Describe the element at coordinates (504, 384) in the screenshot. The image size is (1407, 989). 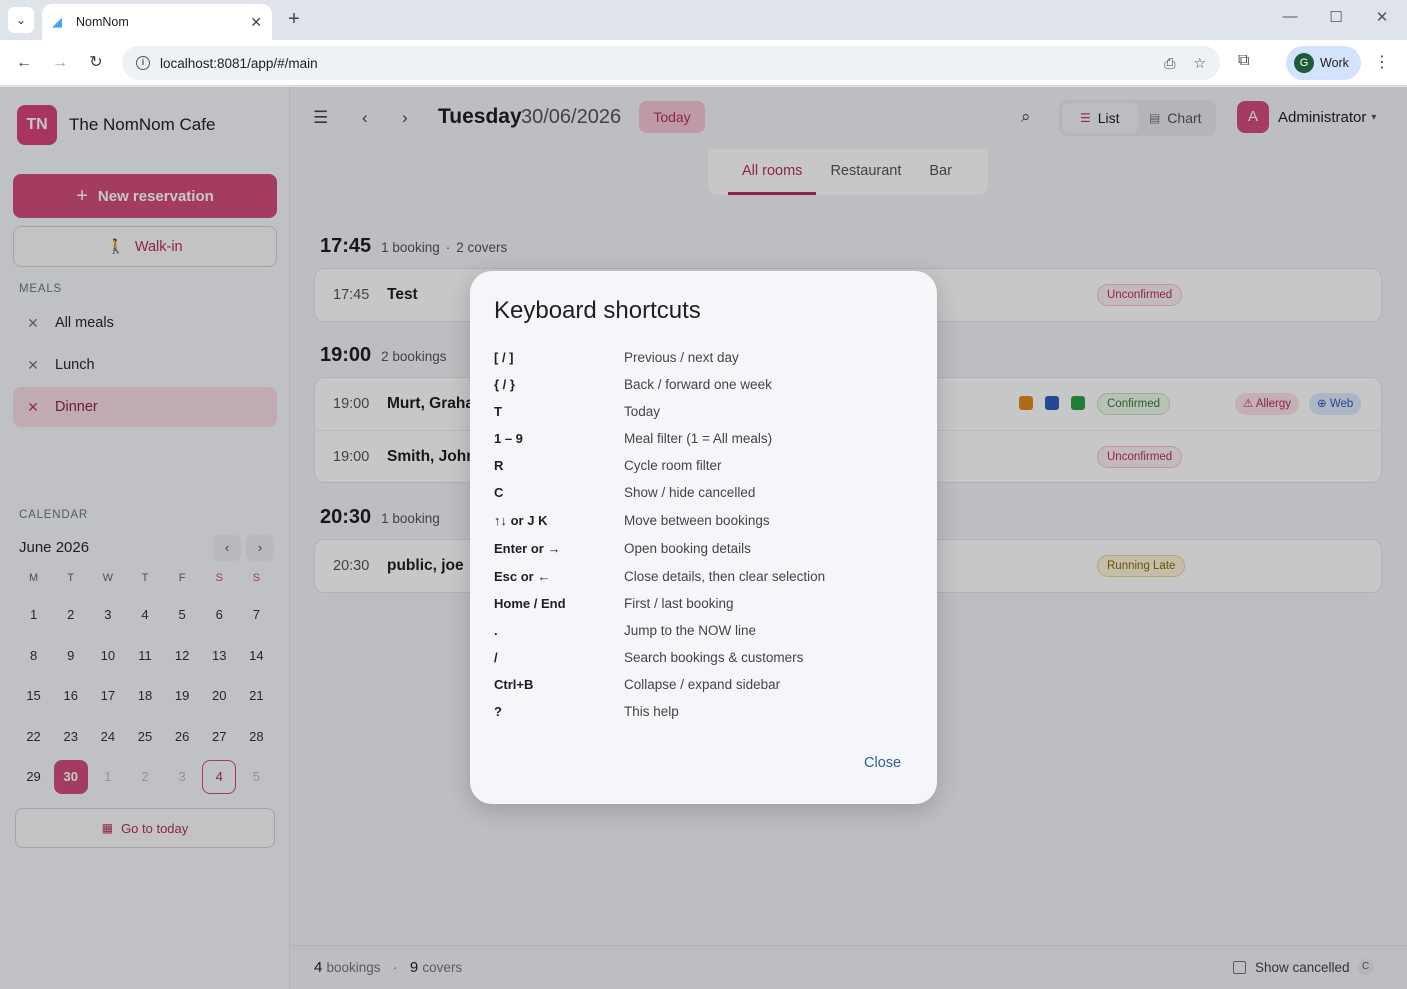
I see `shortcut-key: { / }` at that location.